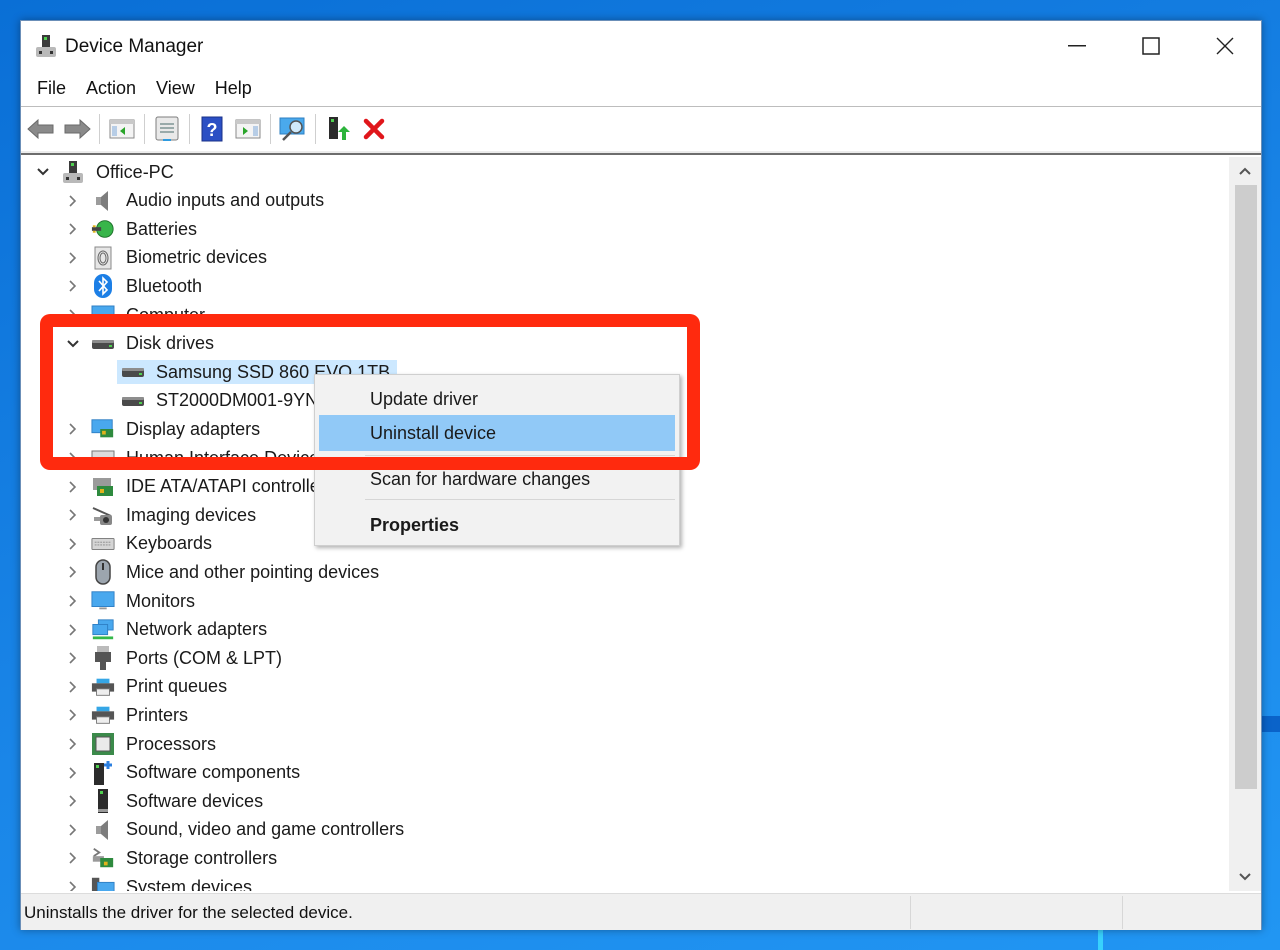  What do you see at coordinates (128, 715) in the screenshot?
I see `tree-node-printers: Printers` at bounding box center [128, 715].